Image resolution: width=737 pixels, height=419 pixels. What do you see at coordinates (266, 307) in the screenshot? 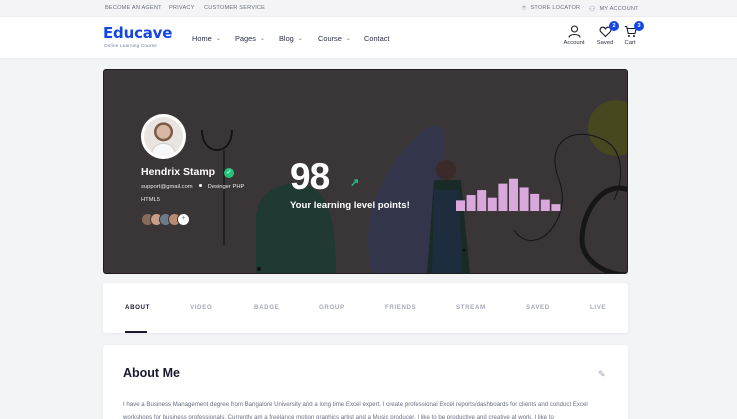
I see `tab-badge: BADGE` at bounding box center [266, 307].